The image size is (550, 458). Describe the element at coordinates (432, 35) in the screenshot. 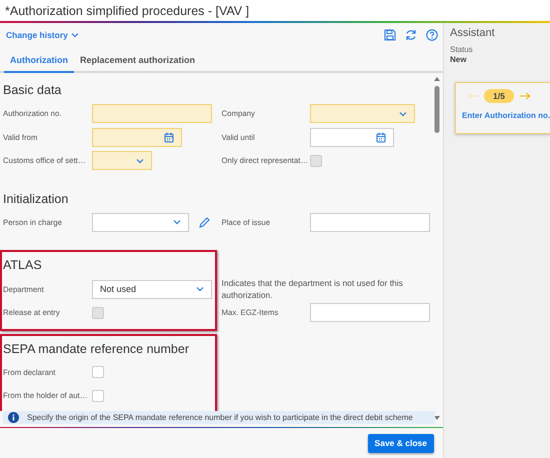

I see `help-icon` at that location.